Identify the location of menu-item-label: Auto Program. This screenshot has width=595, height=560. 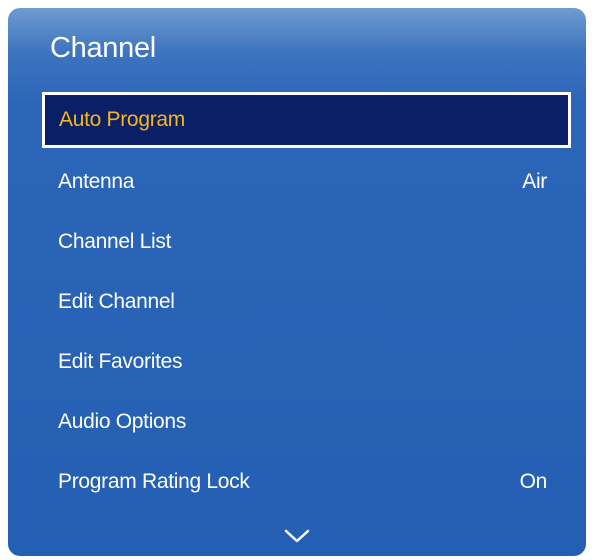
(122, 119).